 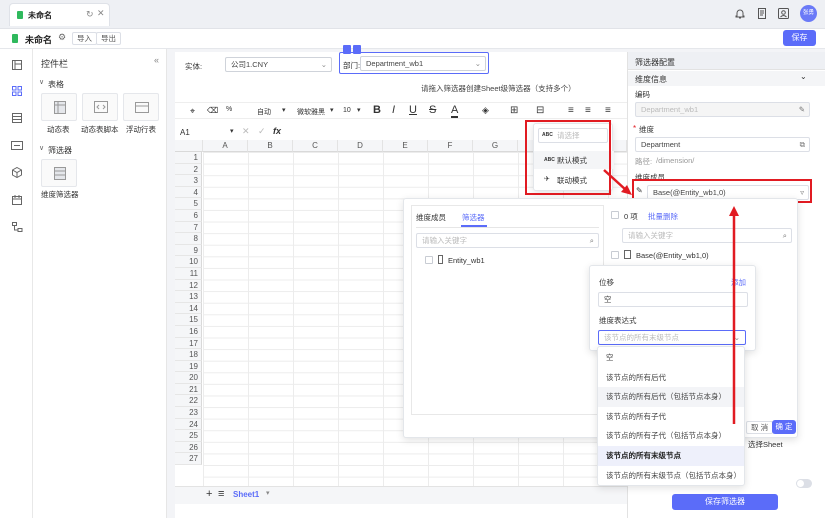 I want to click on annotation-arrows, so click(x=671, y=296).